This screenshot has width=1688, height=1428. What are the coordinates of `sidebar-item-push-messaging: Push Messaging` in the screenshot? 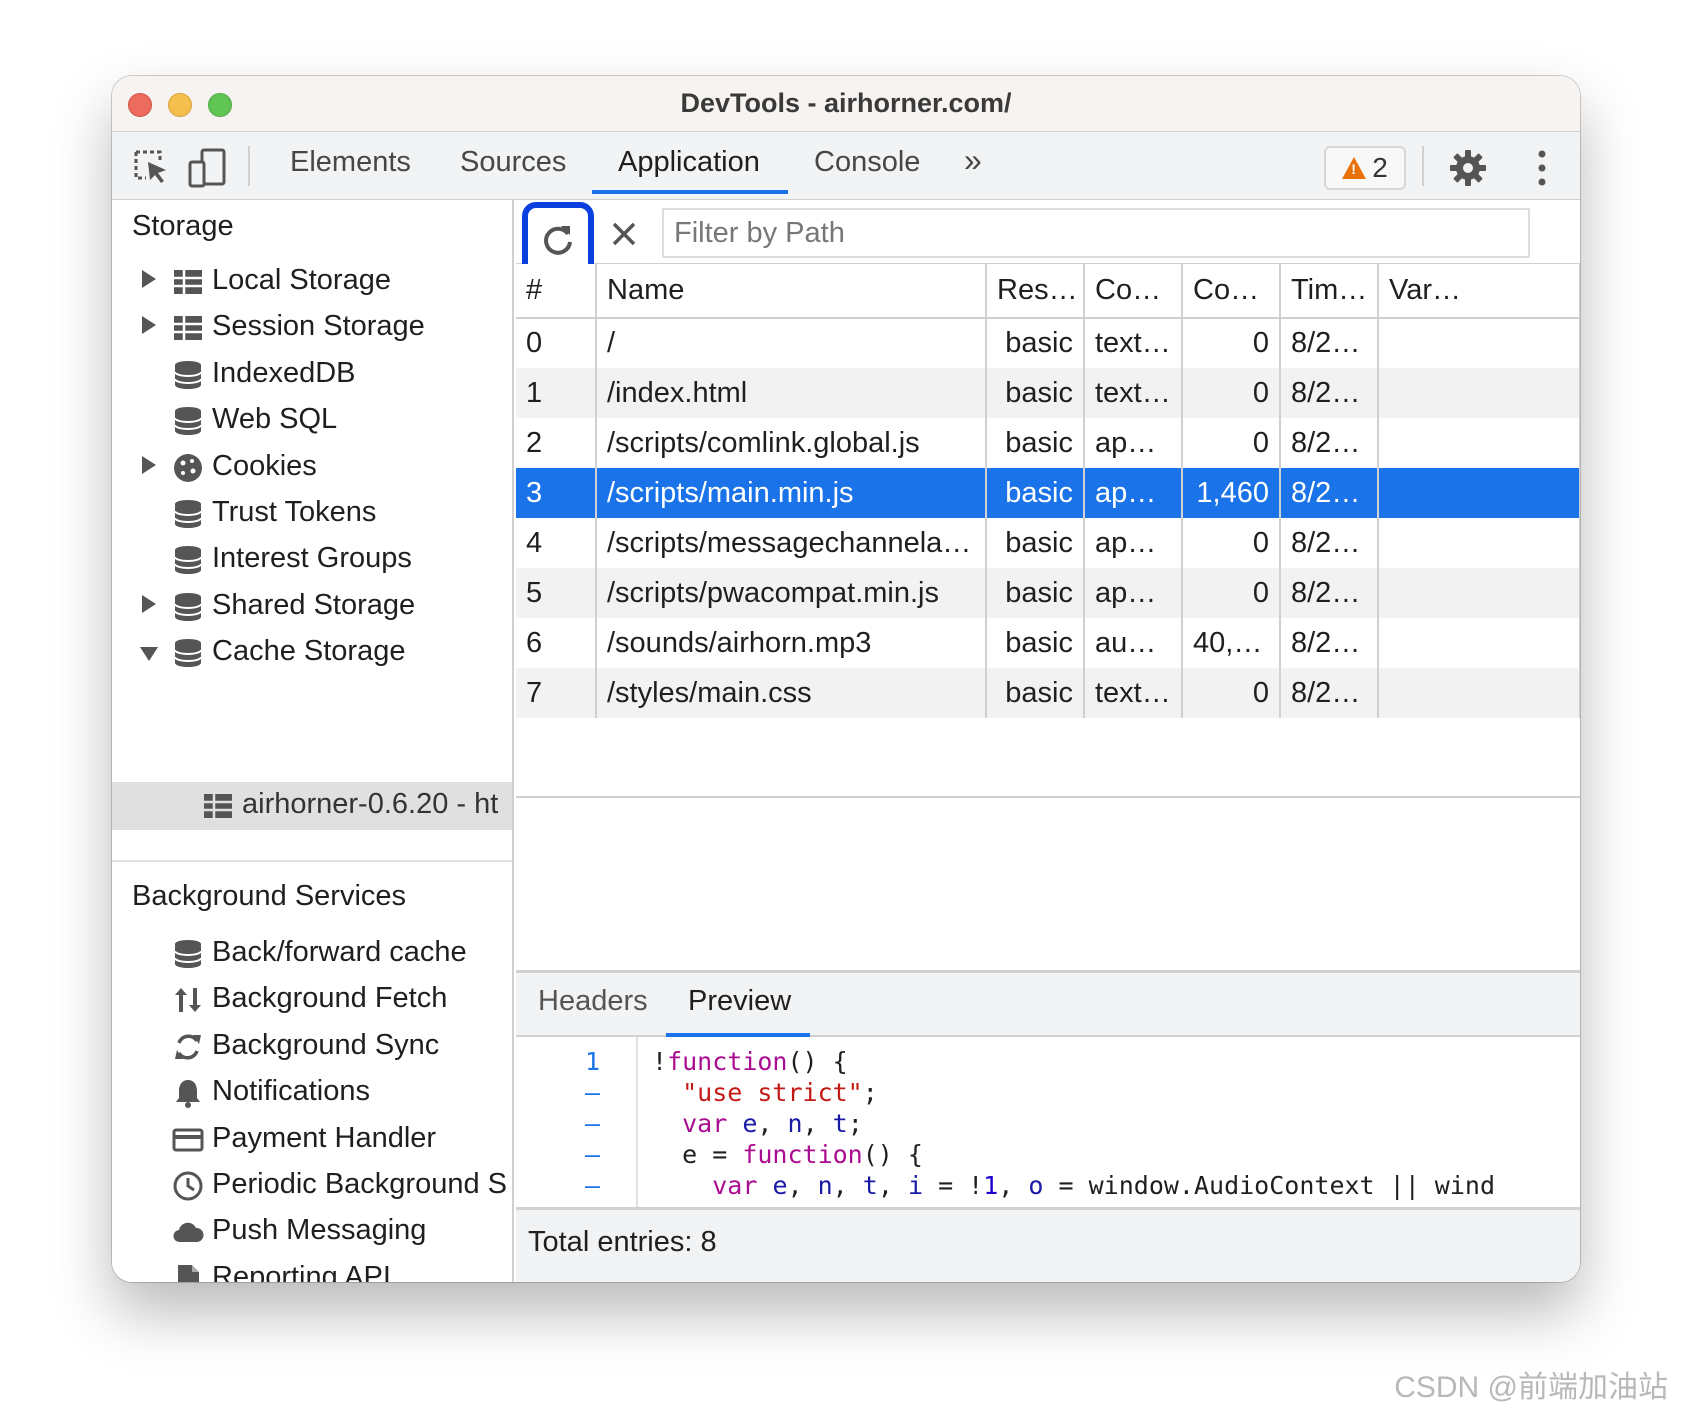 It's located at (312, 1232).